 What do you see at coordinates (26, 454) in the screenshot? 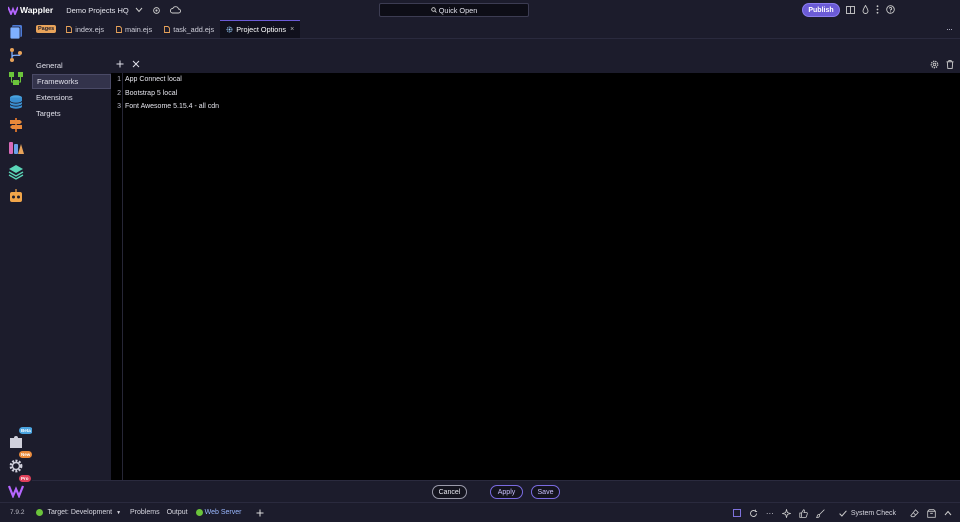
I see `new-badge: New` at bounding box center [26, 454].